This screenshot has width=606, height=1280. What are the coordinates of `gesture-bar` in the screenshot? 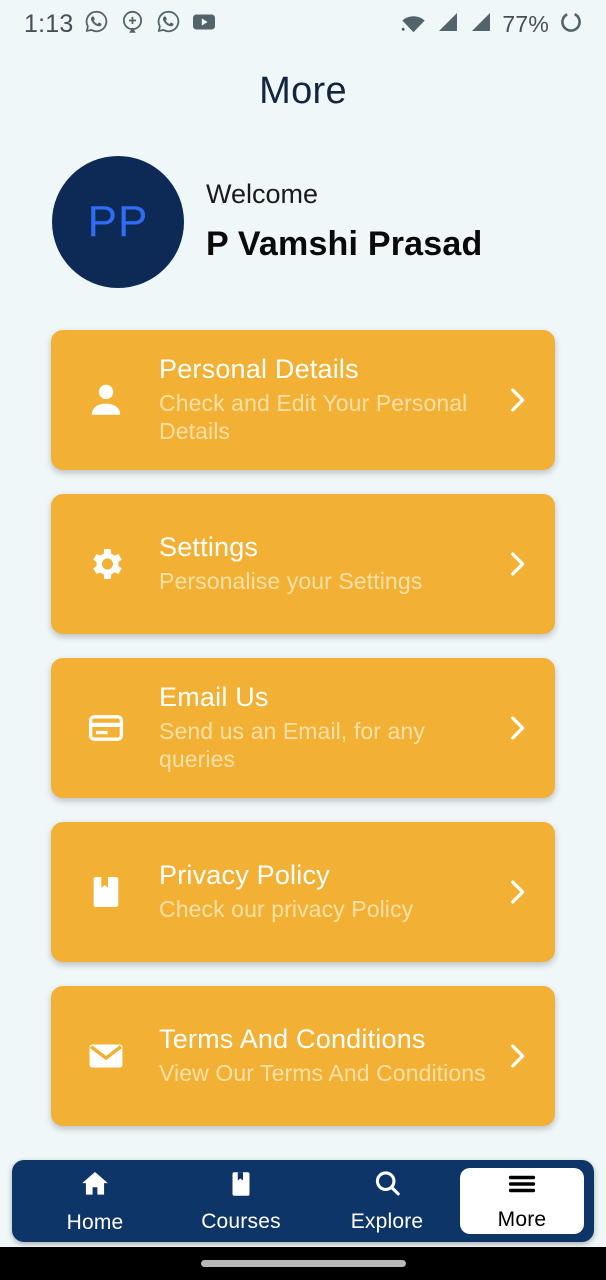 It's located at (303, 1263).